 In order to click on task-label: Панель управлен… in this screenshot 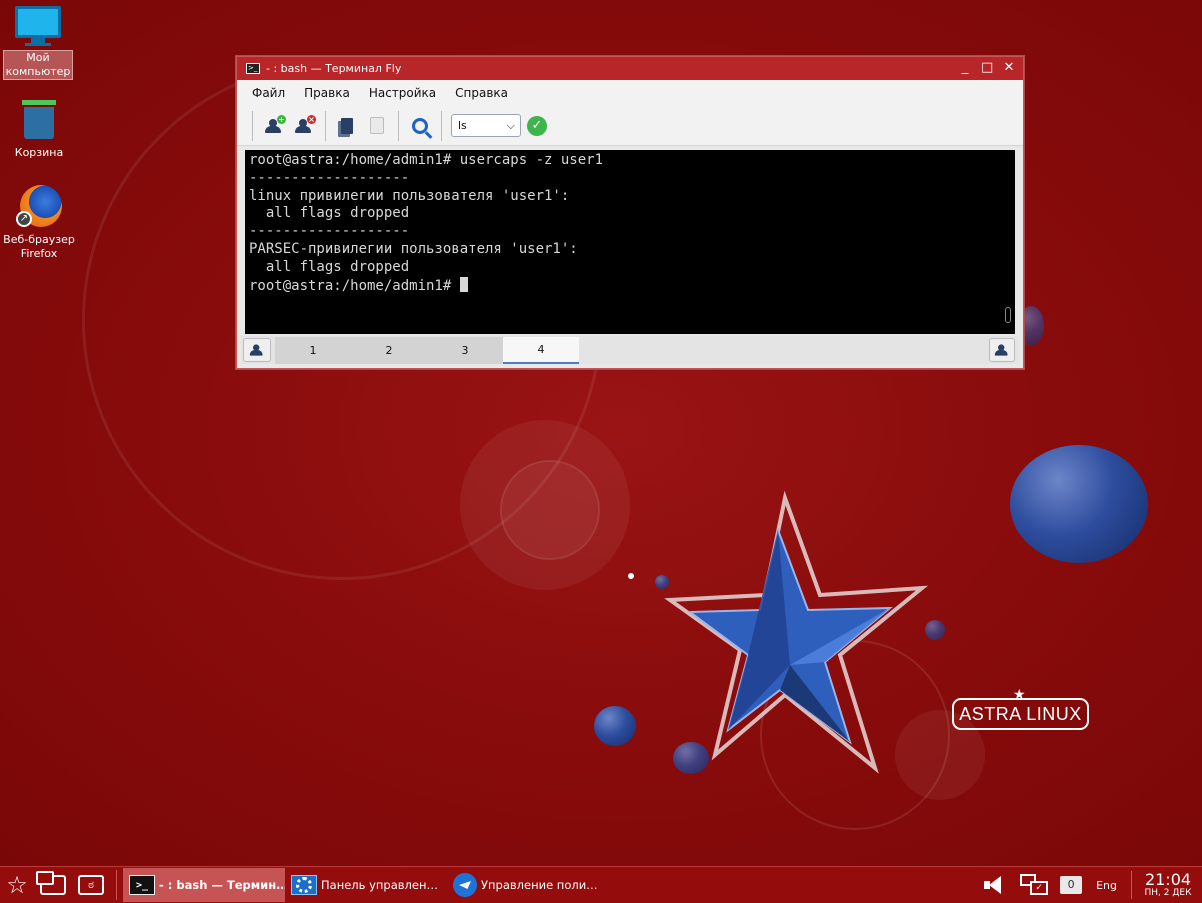, I will do `click(379, 885)`.